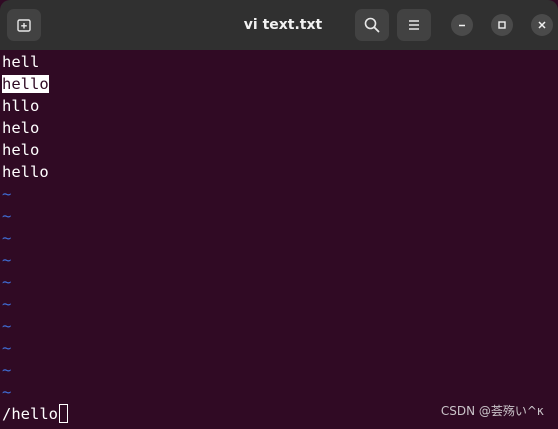 The image size is (558, 429). I want to click on minimize-button, so click(462, 25).